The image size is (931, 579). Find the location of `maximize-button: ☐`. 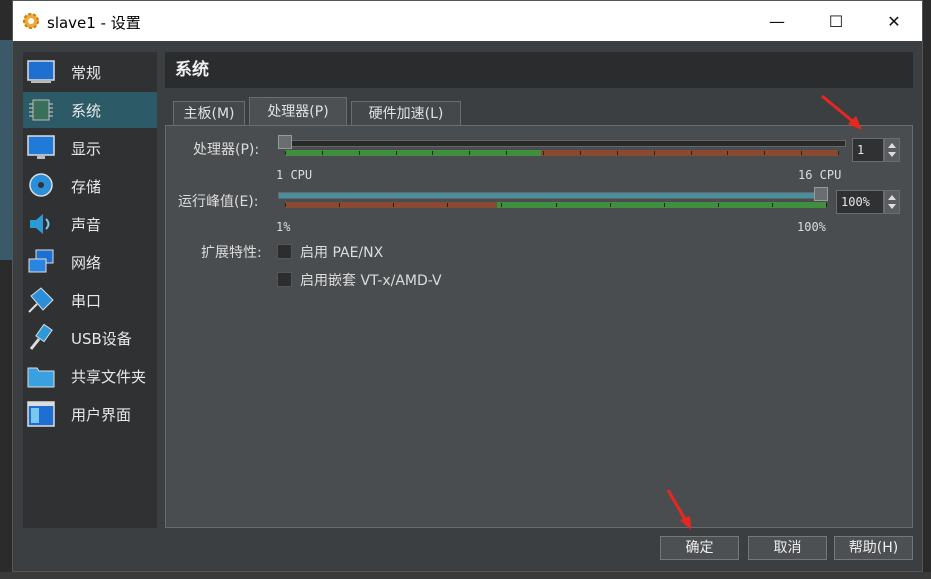

maximize-button: ☐ is located at coordinates (836, 21).